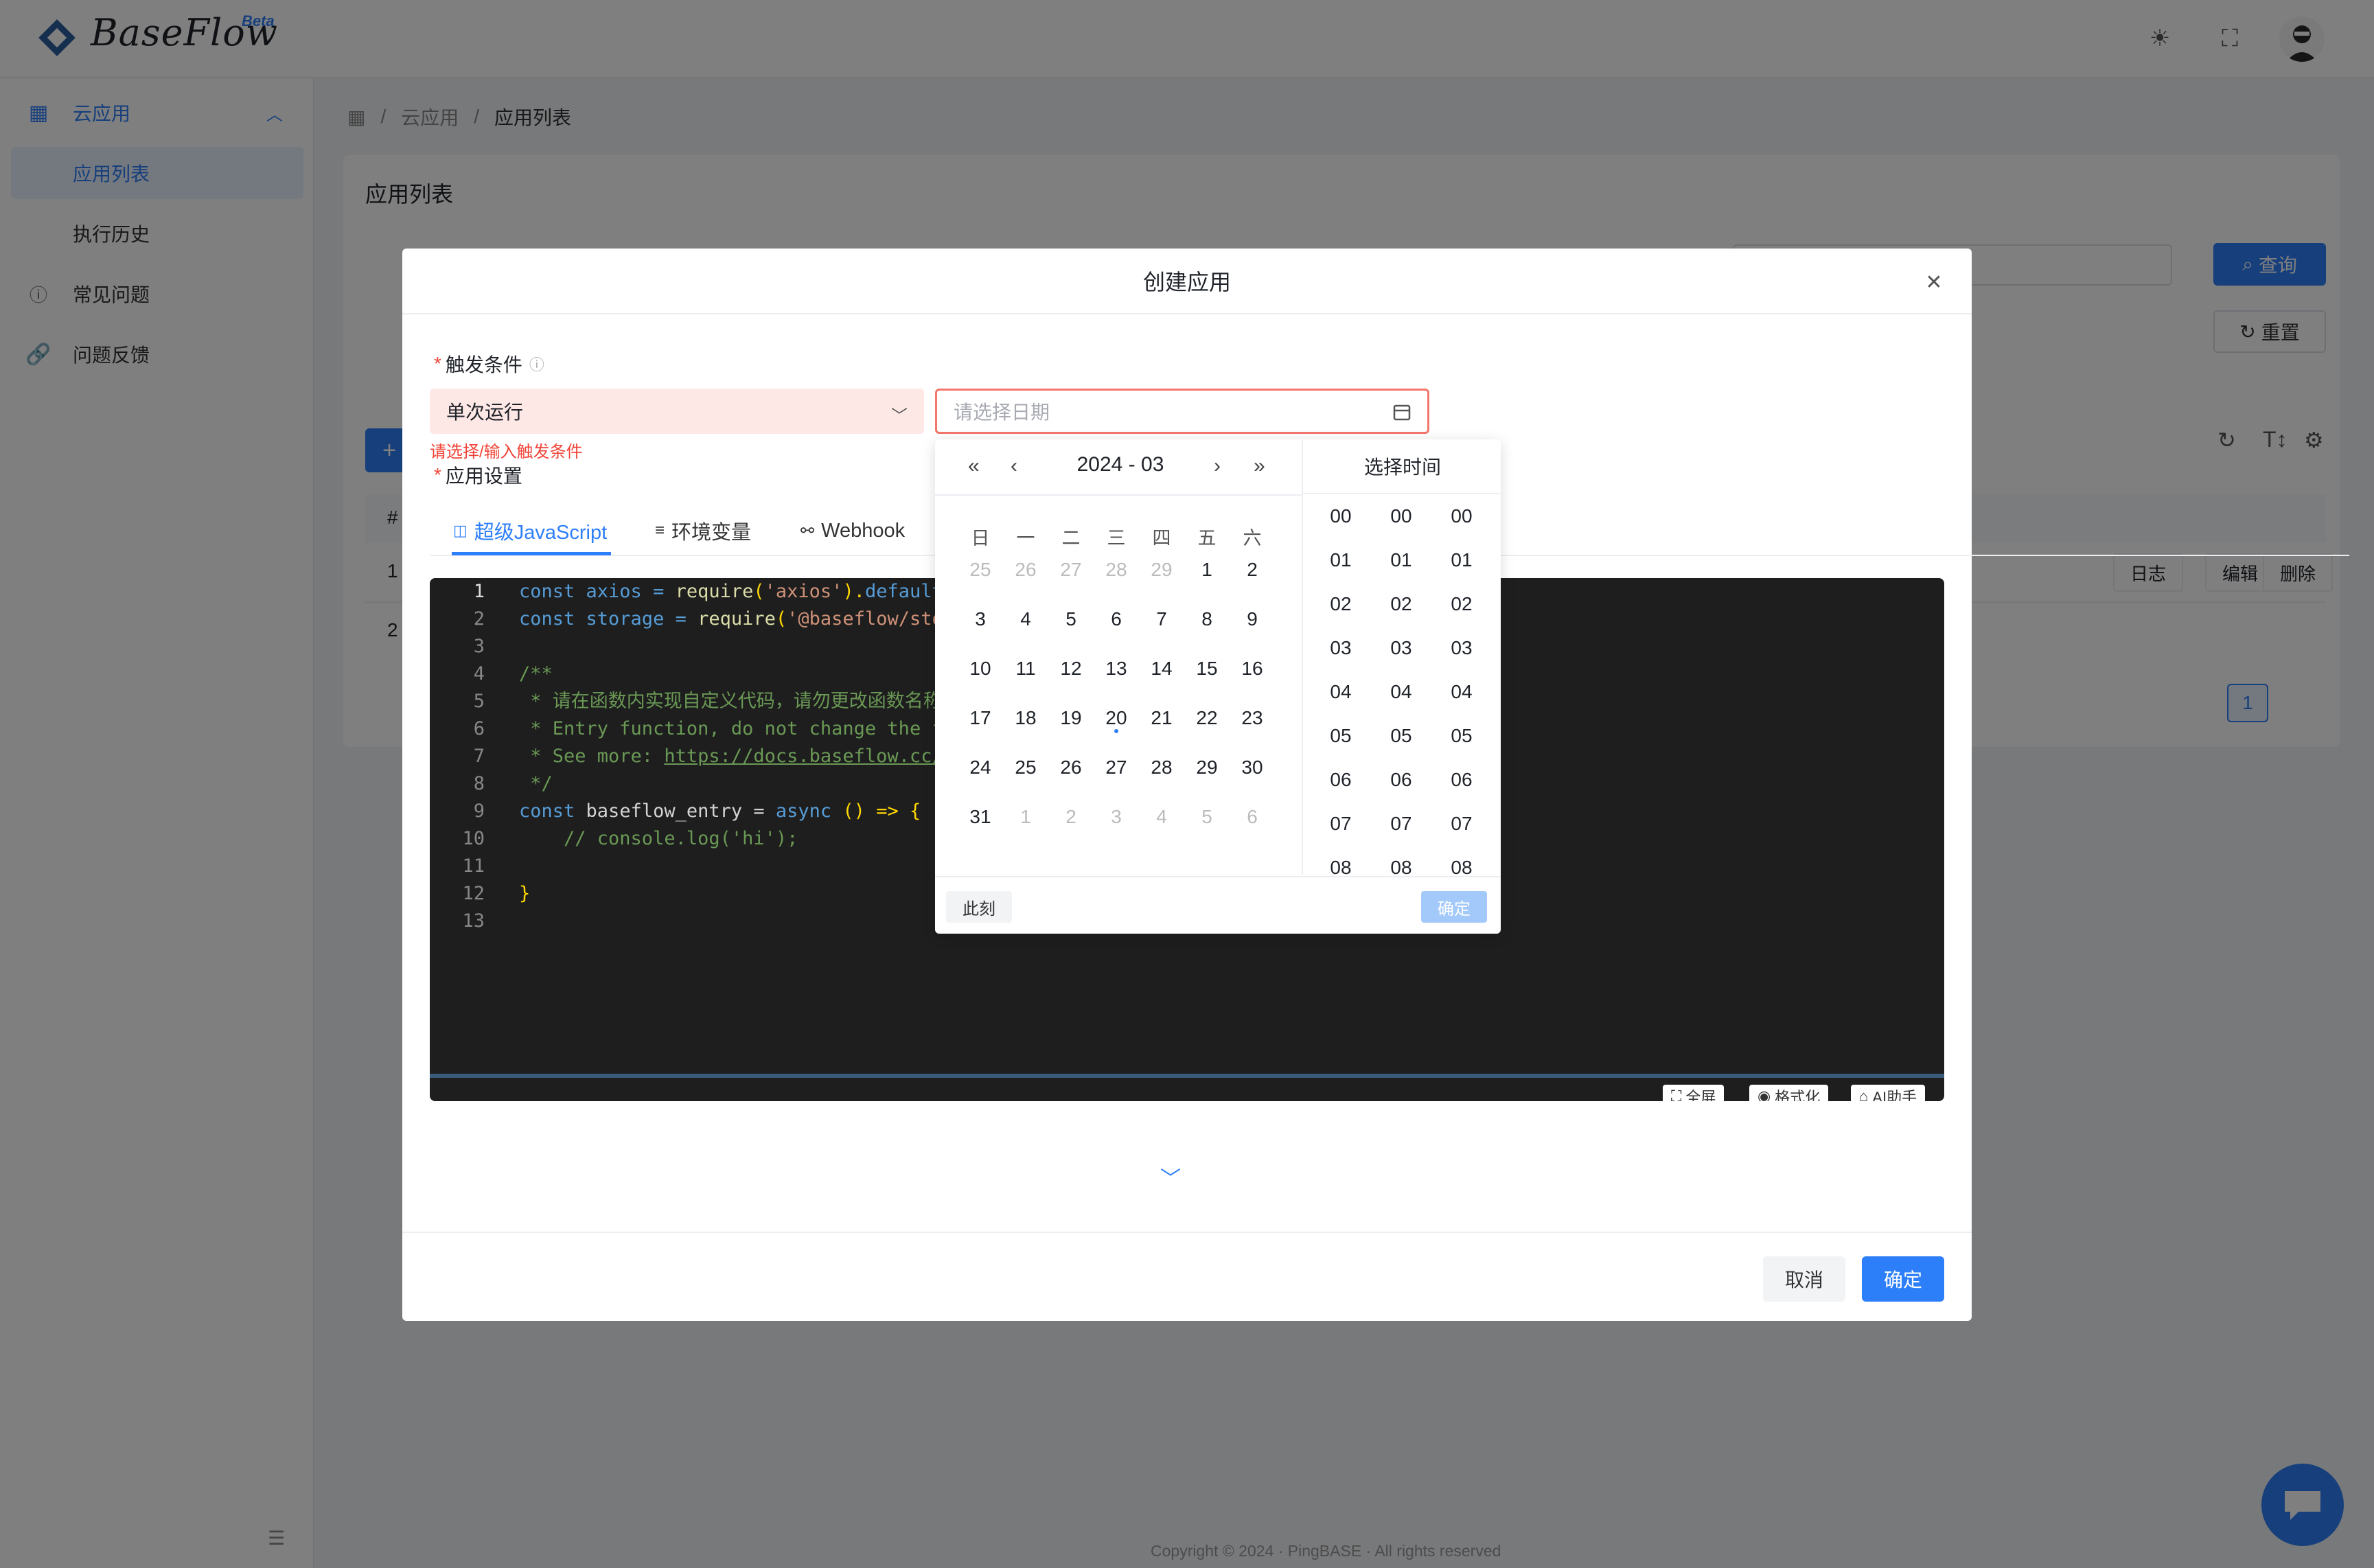  Describe the element at coordinates (1462, 736) in the screenshot. I see `time-option-second: 05` at that location.